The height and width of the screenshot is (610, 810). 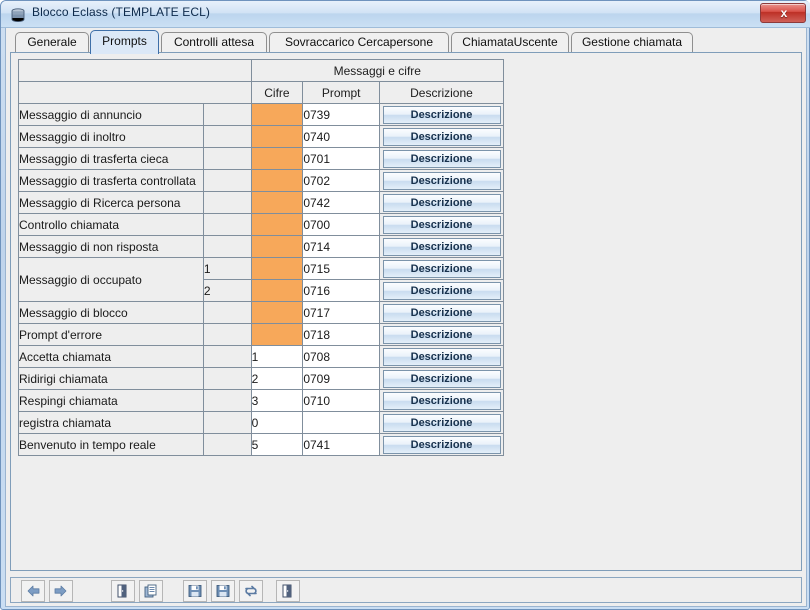 What do you see at coordinates (52, 42) in the screenshot?
I see `tab-generale: Generale` at bounding box center [52, 42].